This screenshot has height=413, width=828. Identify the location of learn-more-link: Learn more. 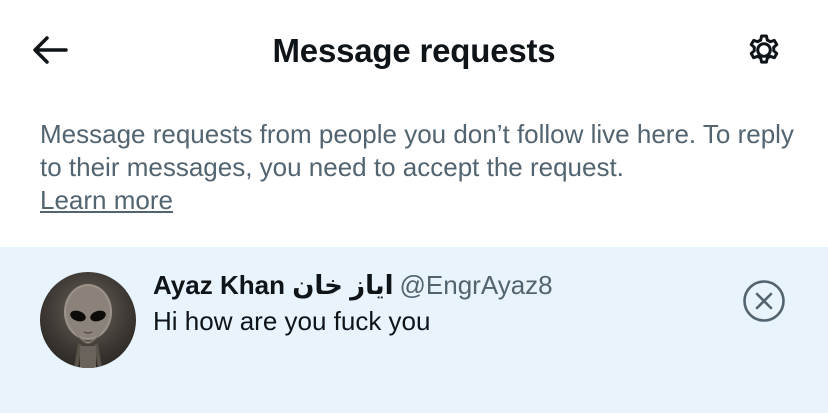
(106, 200).